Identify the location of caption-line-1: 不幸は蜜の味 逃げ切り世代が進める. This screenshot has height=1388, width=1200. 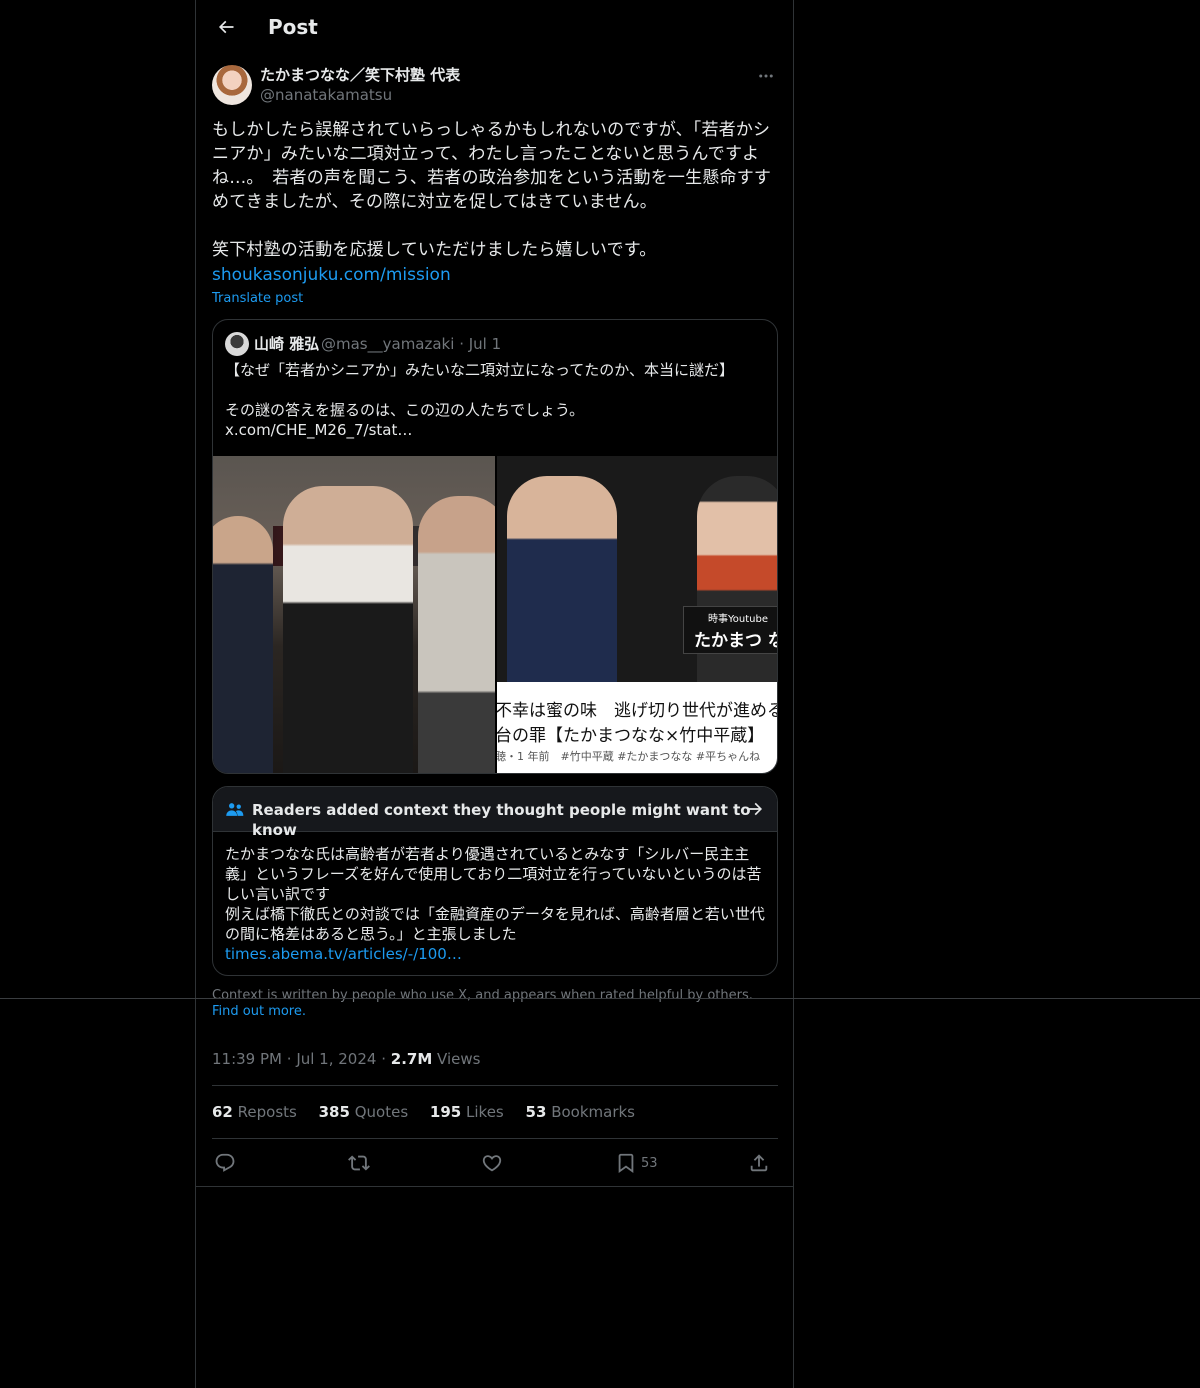
(637, 711).